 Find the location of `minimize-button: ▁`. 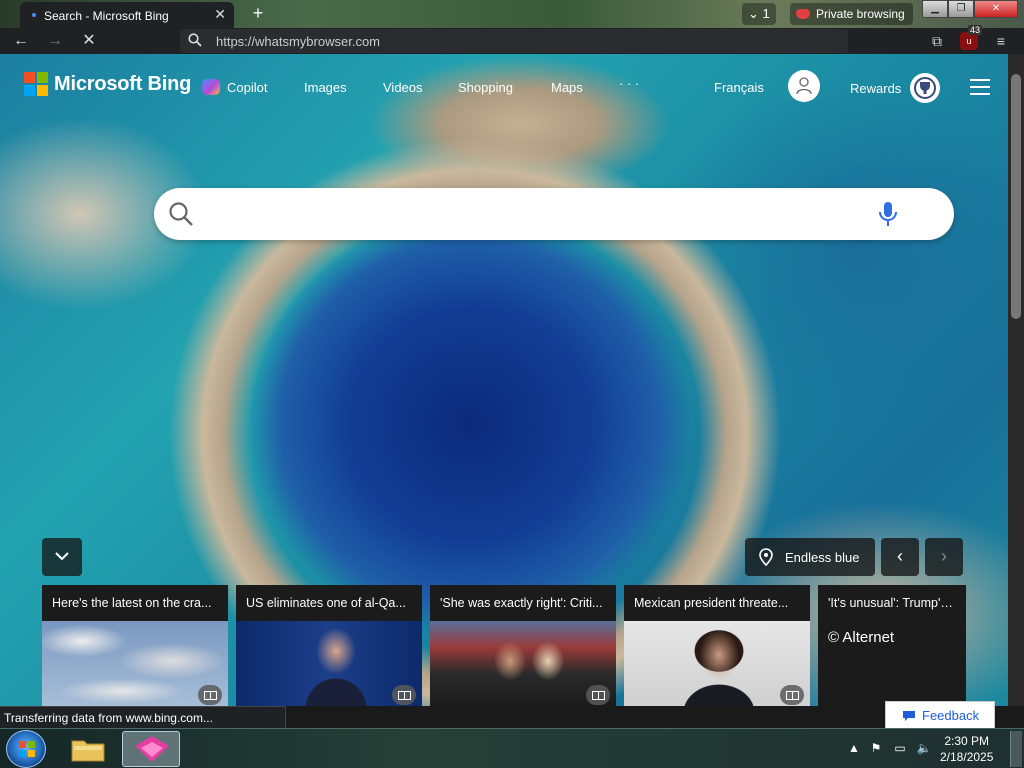

minimize-button: ▁ is located at coordinates (935, 9).